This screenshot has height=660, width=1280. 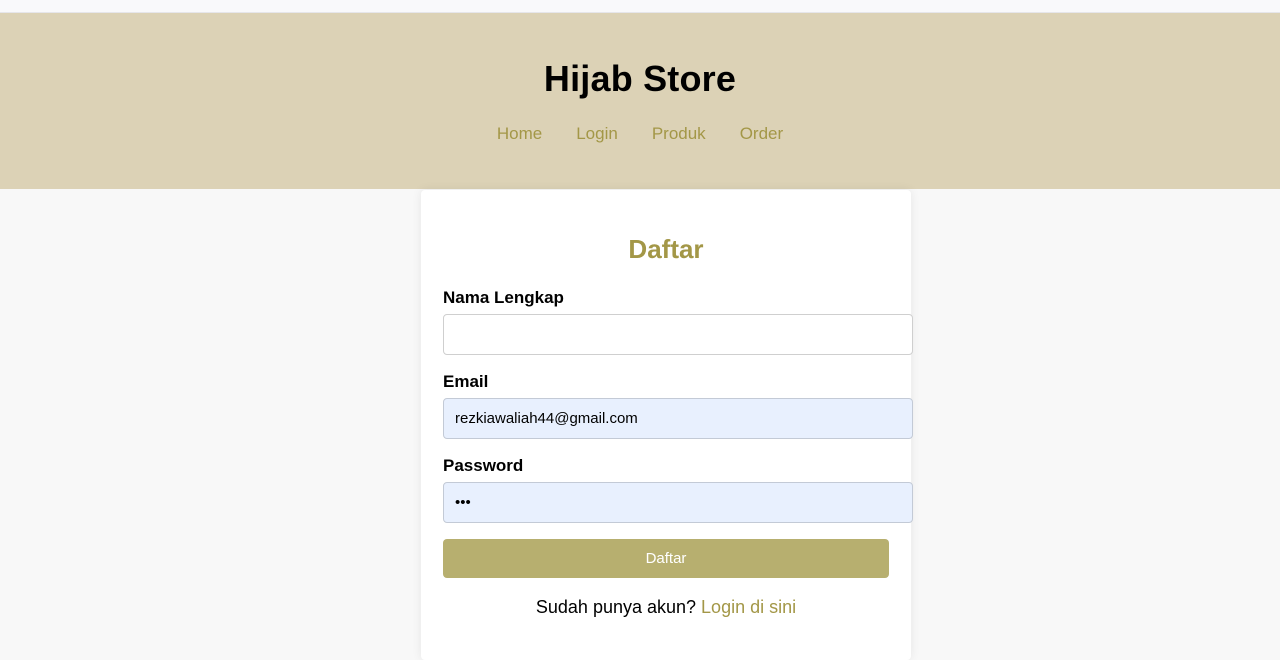 What do you see at coordinates (640, 78) in the screenshot?
I see `site-title: Hijab Store` at bounding box center [640, 78].